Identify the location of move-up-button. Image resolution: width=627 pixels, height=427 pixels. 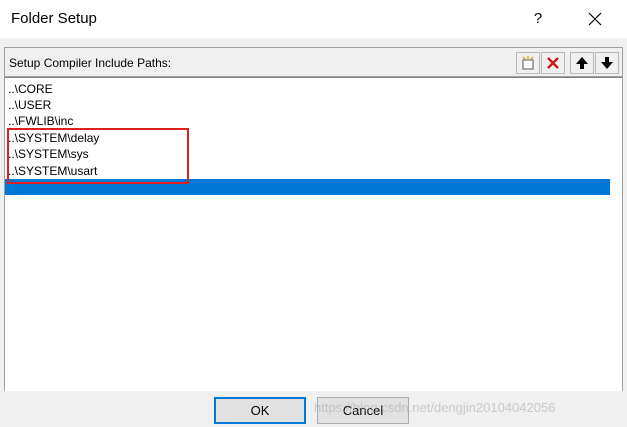
(582, 63).